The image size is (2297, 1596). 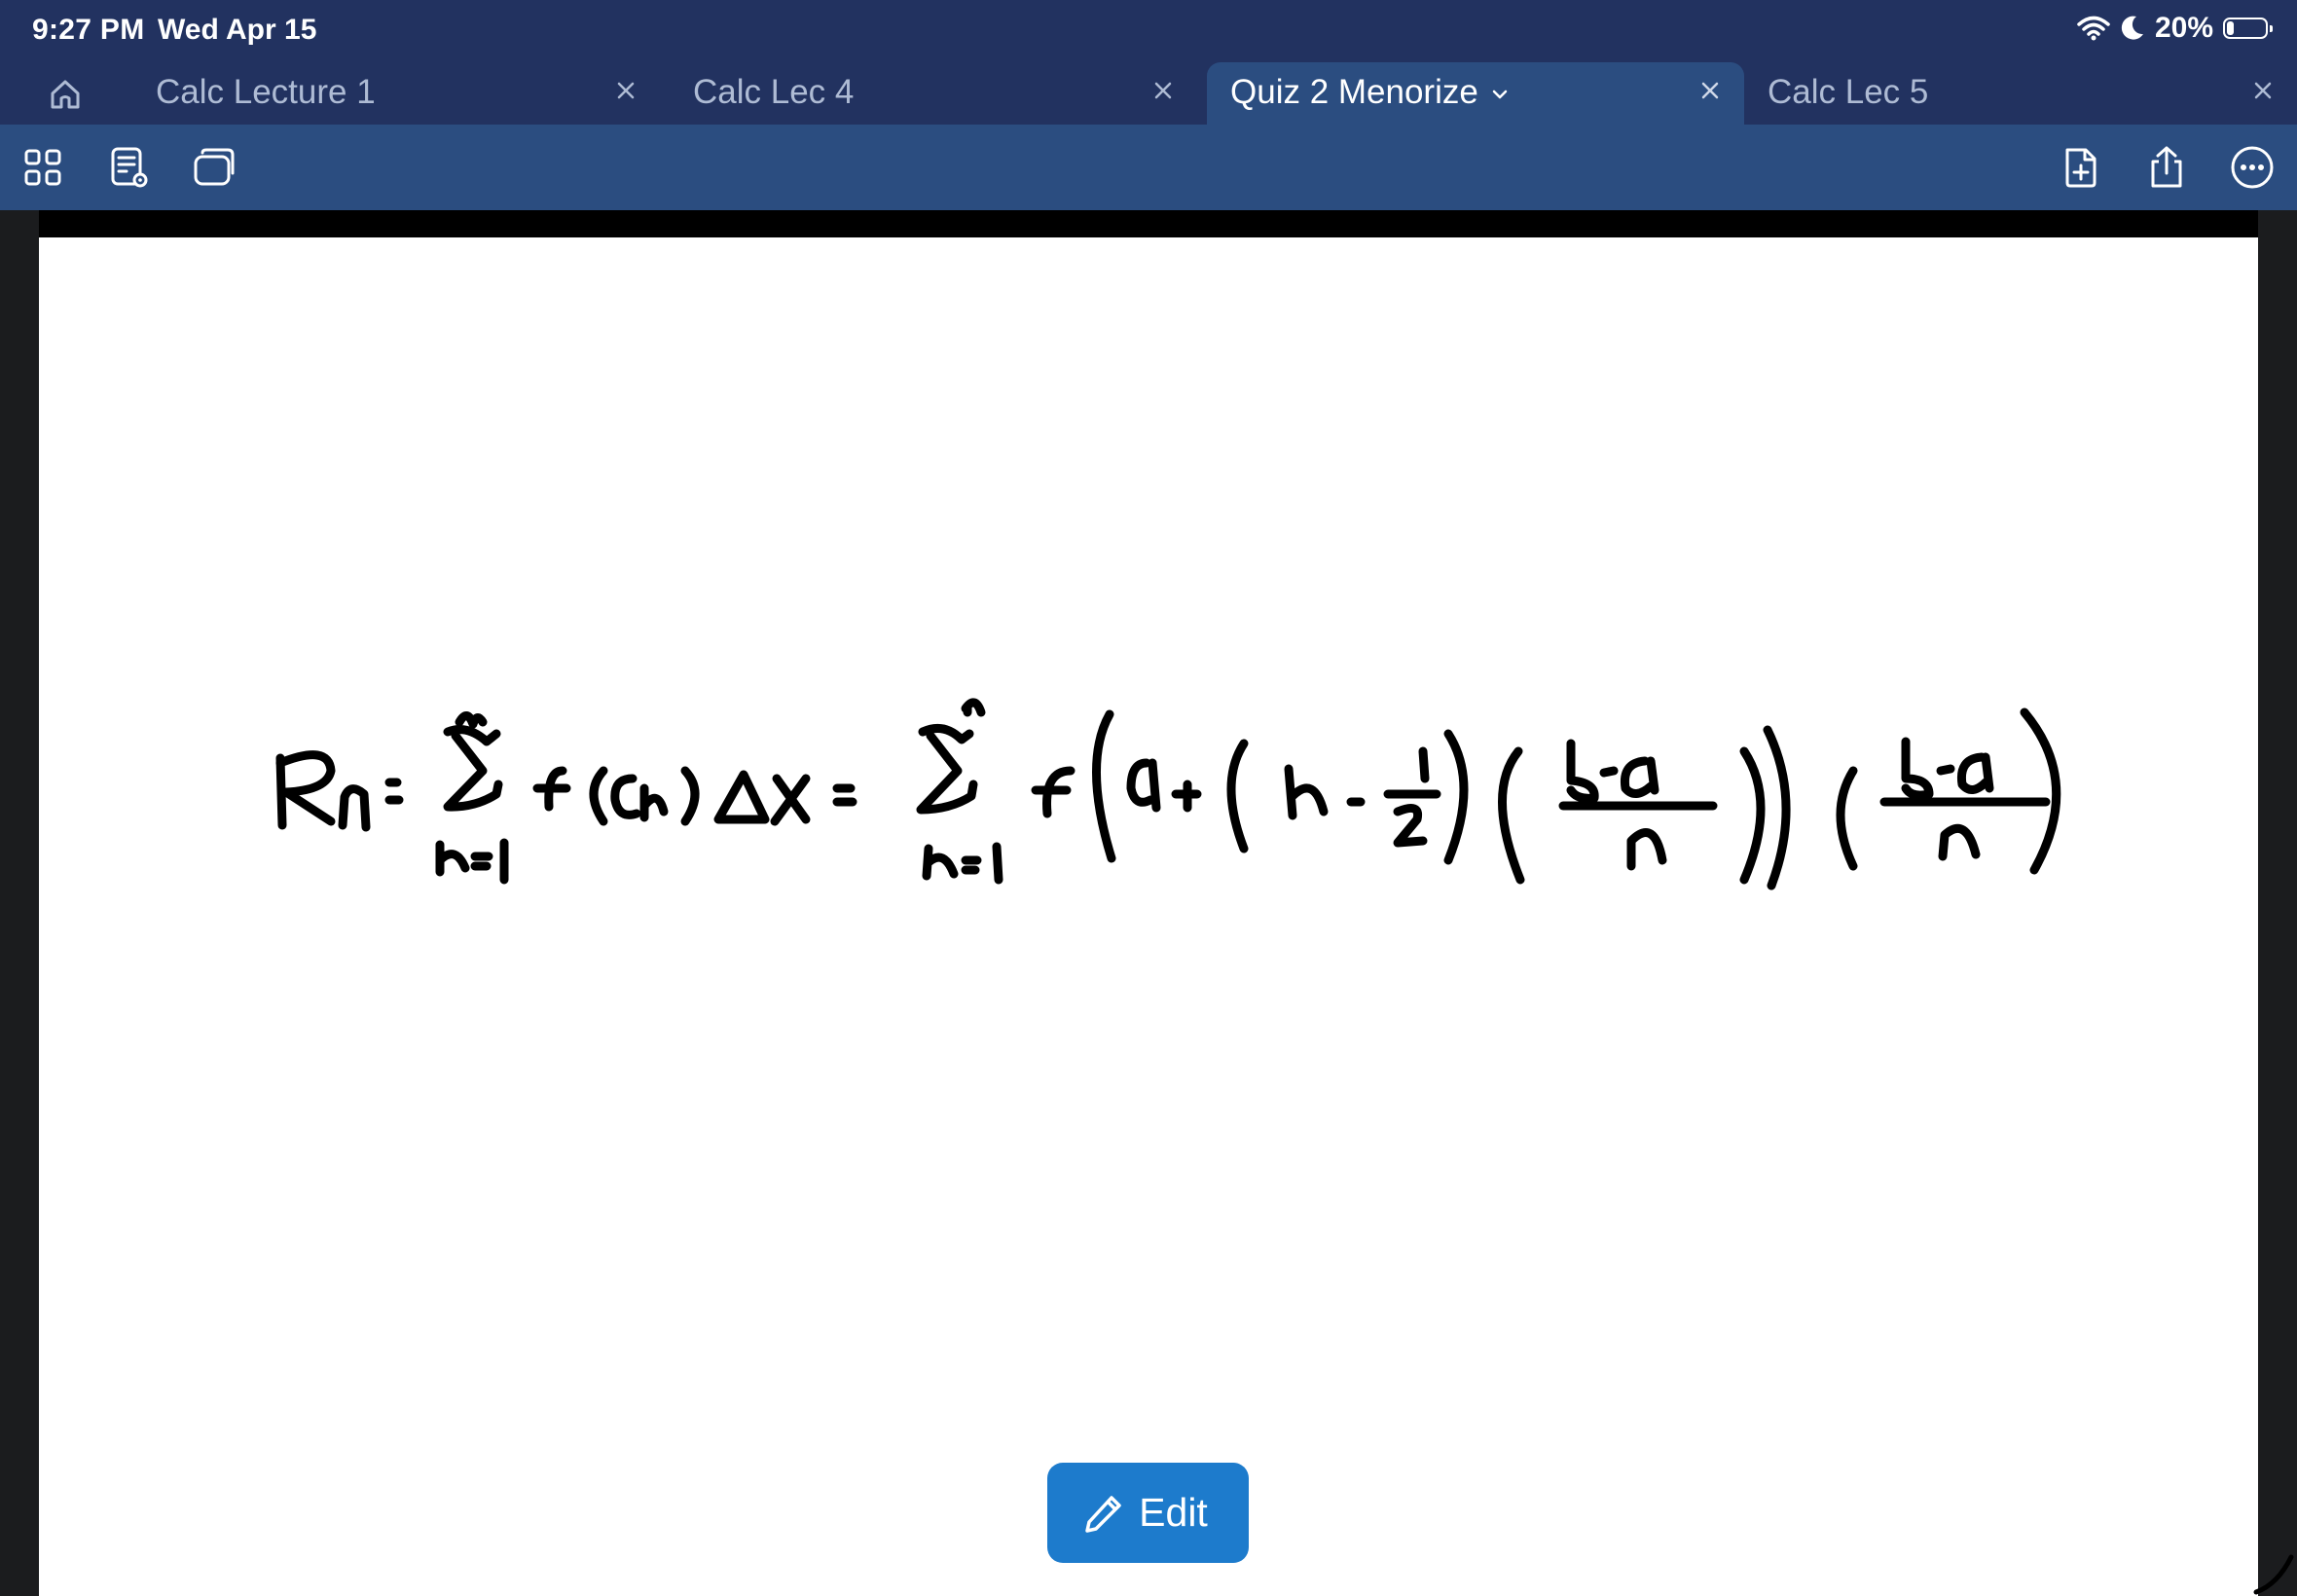 What do you see at coordinates (1354, 92) in the screenshot?
I see `tab-label: Quiz 2 Menorize` at bounding box center [1354, 92].